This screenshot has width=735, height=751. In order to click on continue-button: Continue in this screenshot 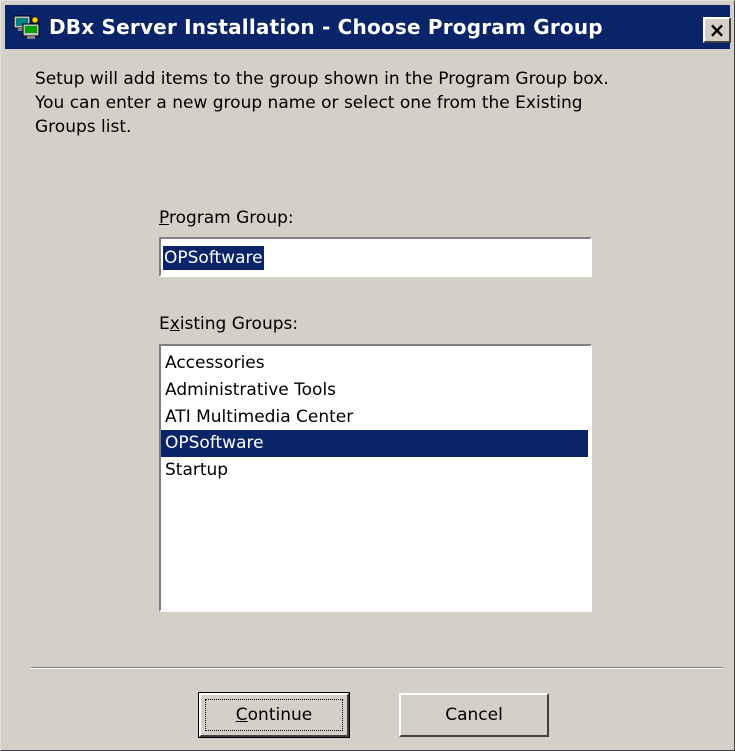, I will do `click(274, 715)`.